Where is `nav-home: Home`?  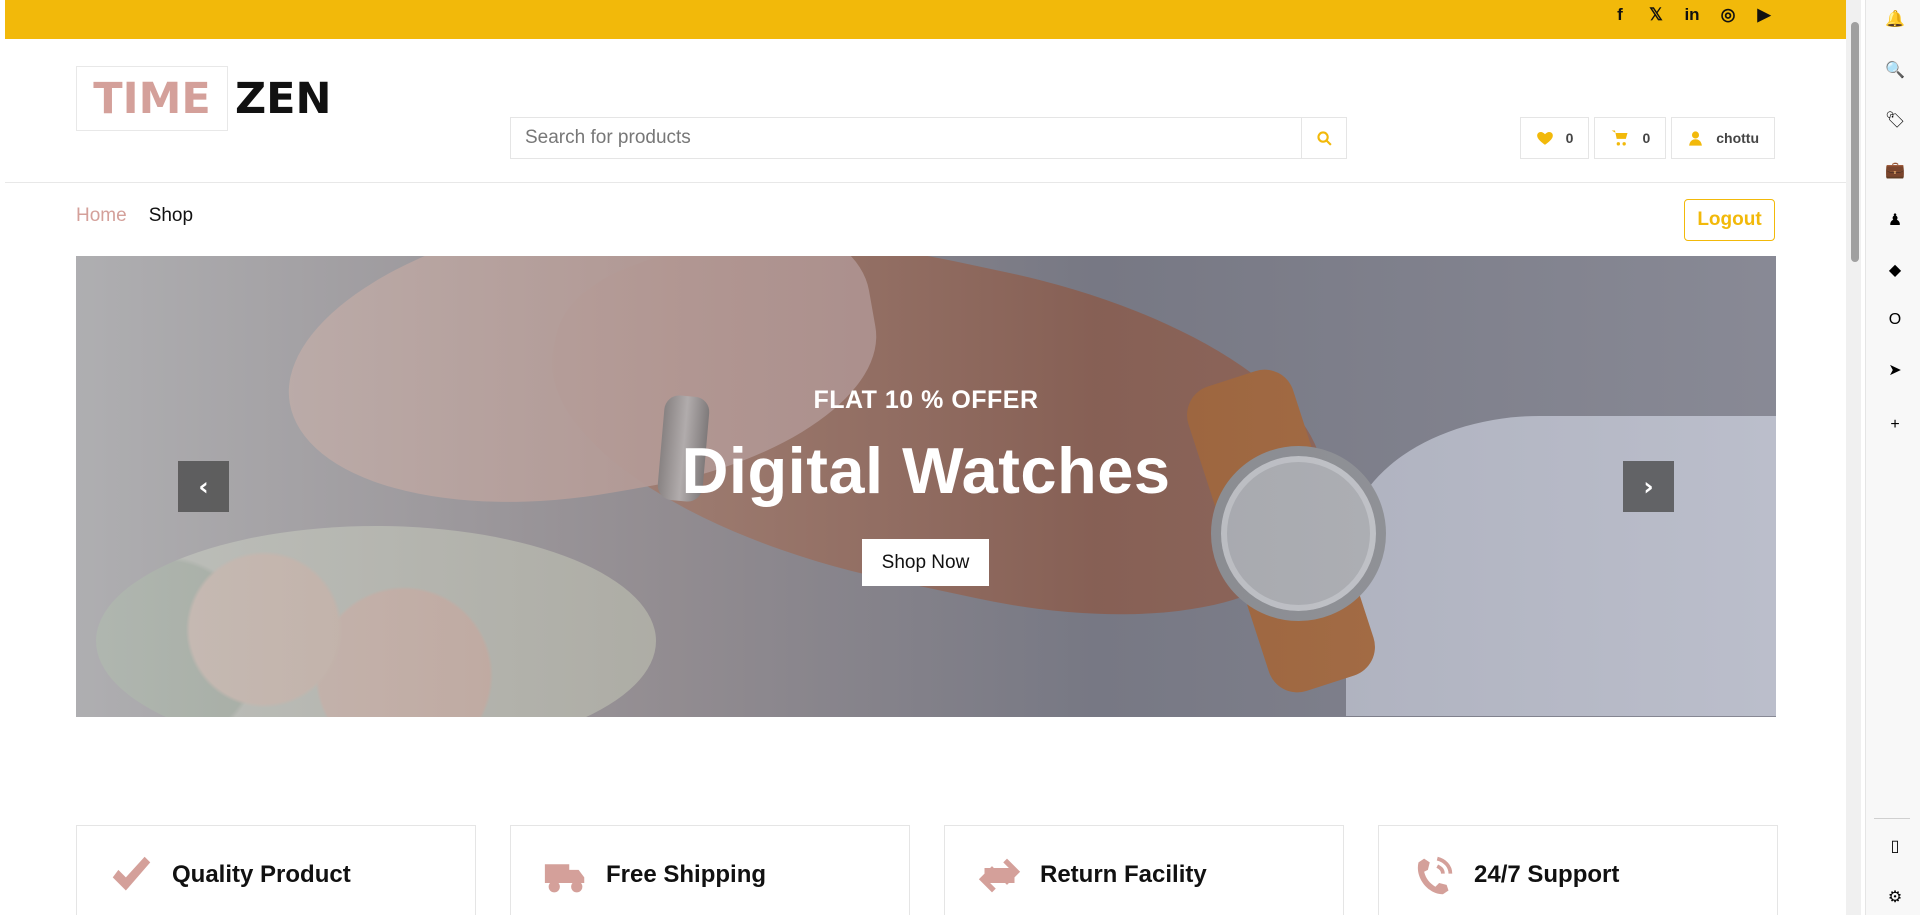
nav-home: Home is located at coordinates (101, 216).